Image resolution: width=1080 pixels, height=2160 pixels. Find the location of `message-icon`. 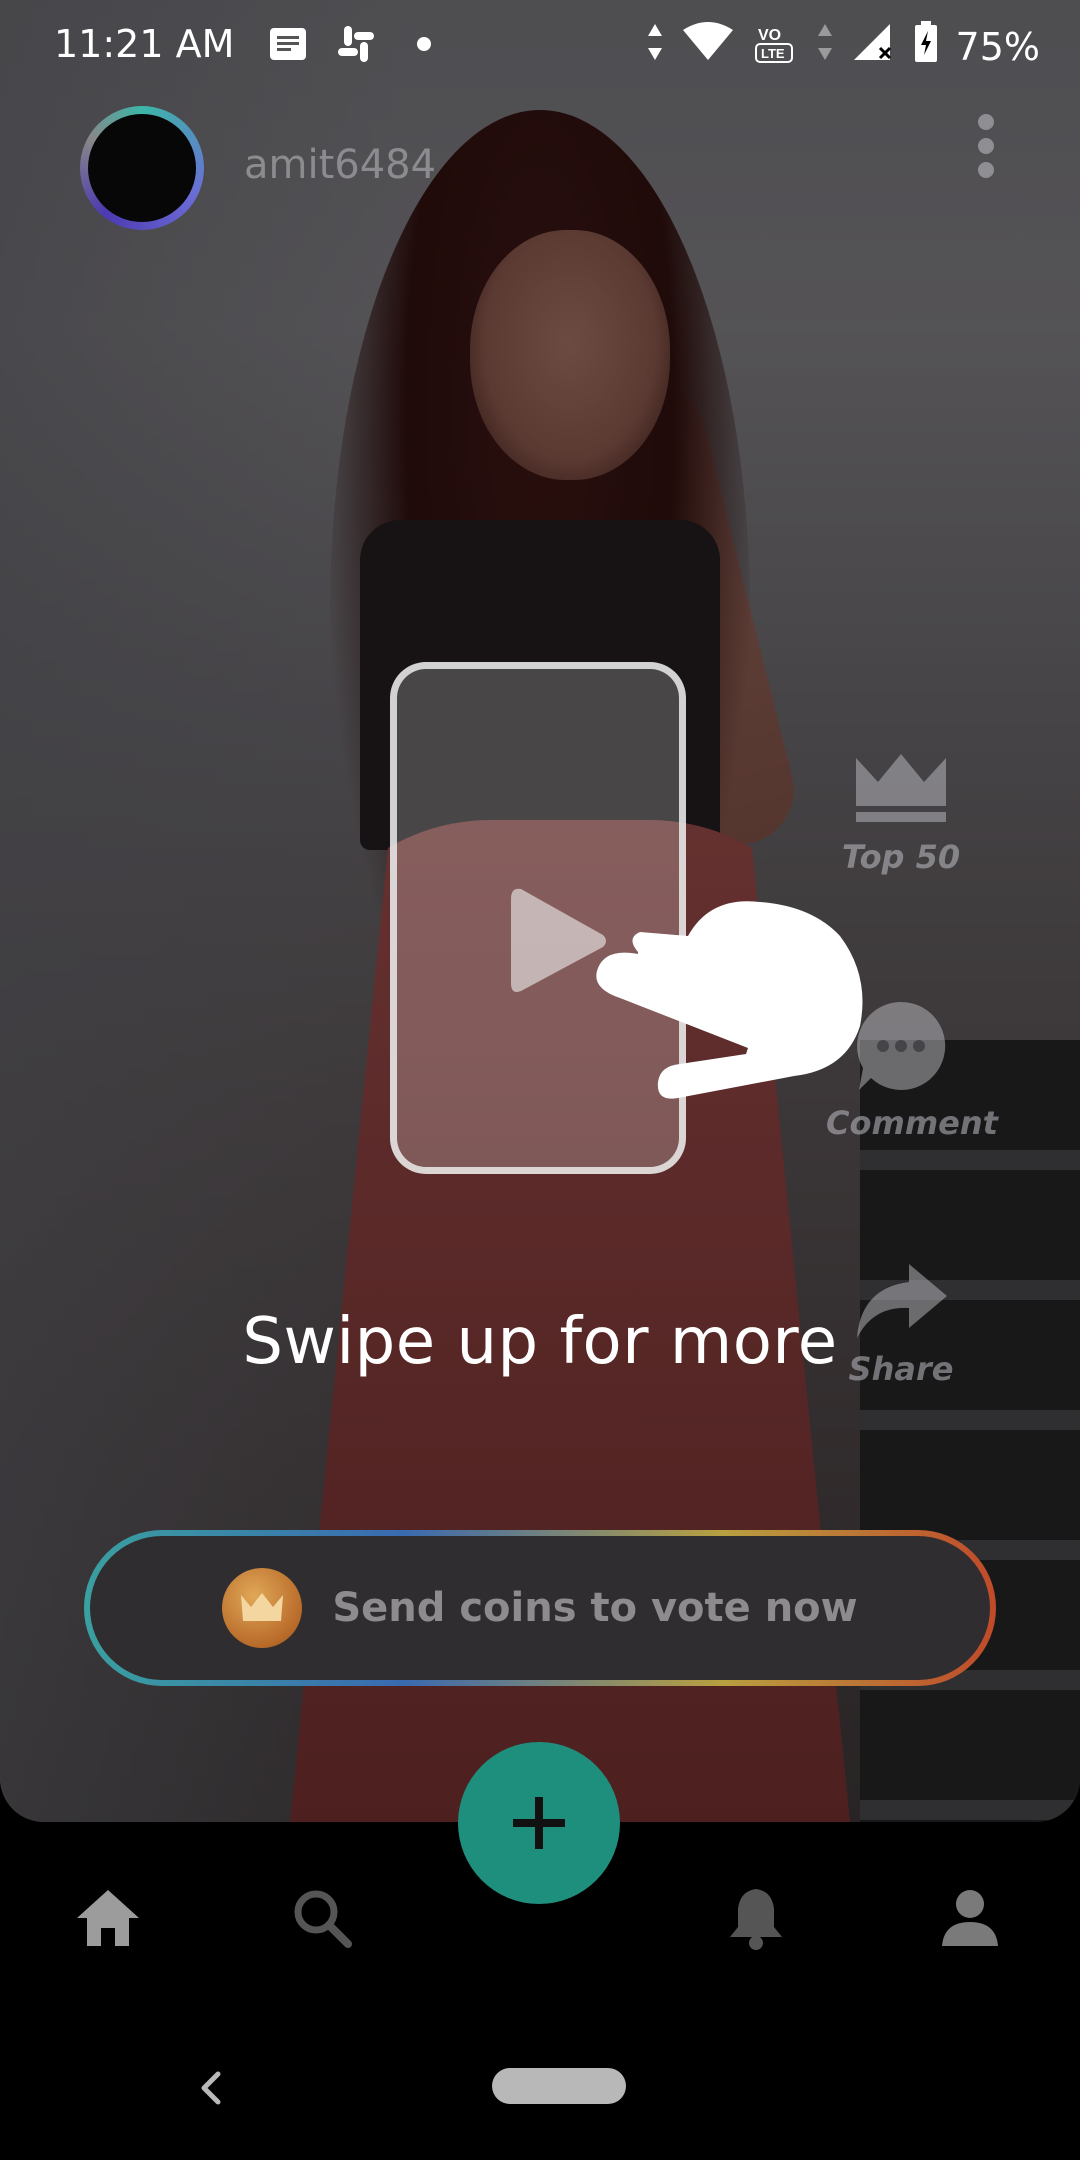

message-icon is located at coordinates (288, 44).